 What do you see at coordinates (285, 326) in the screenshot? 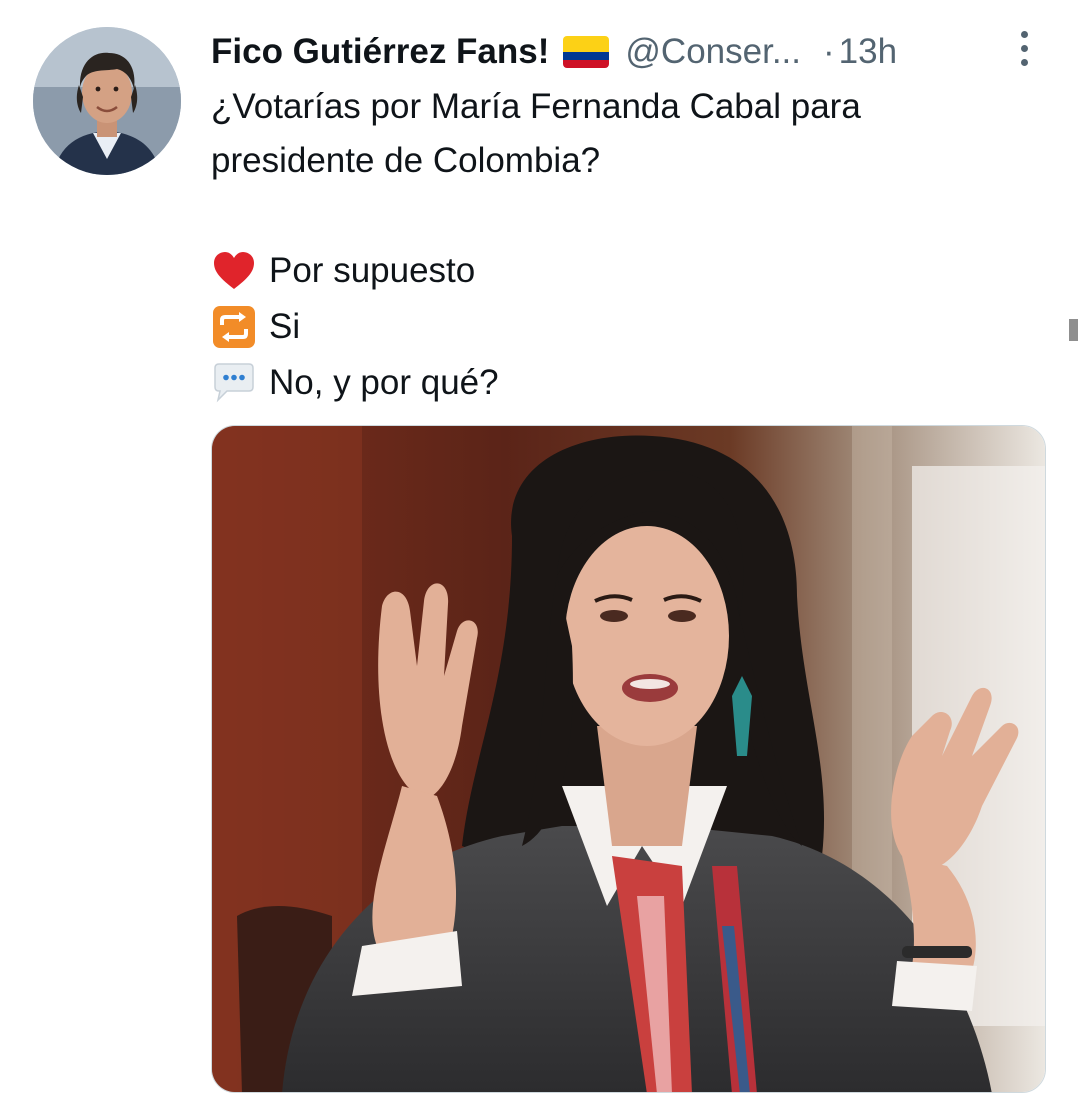
I see `option-label: Si` at bounding box center [285, 326].